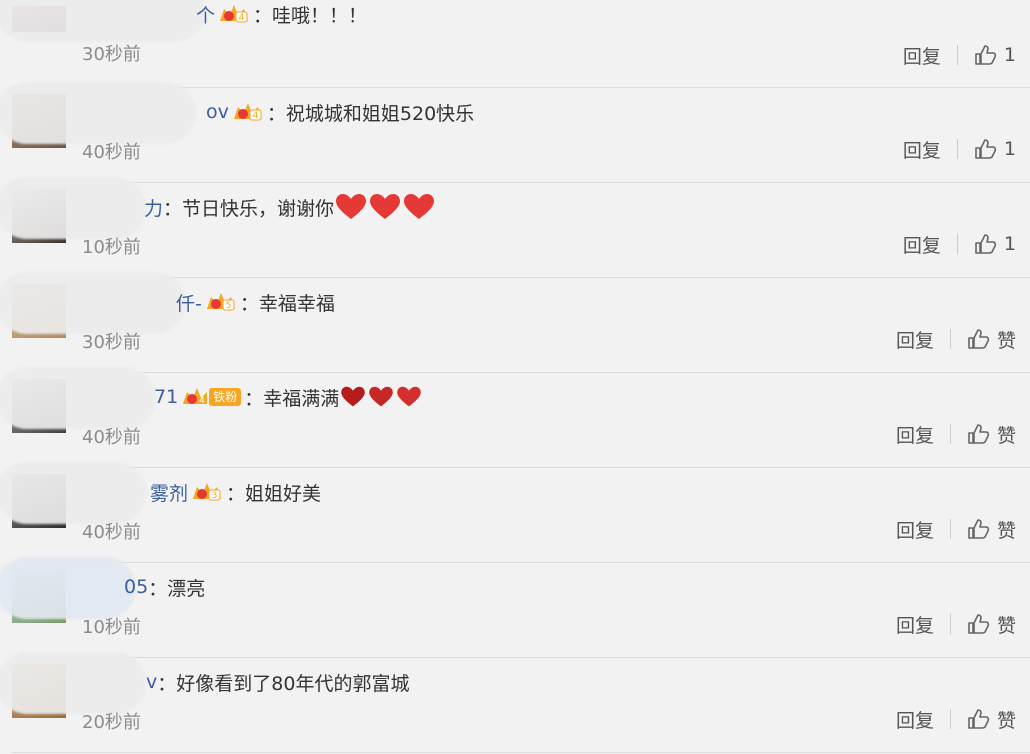 The width and height of the screenshot is (1030, 754). What do you see at coordinates (136, 587) in the screenshot?
I see `username: 05` at bounding box center [136, 587].